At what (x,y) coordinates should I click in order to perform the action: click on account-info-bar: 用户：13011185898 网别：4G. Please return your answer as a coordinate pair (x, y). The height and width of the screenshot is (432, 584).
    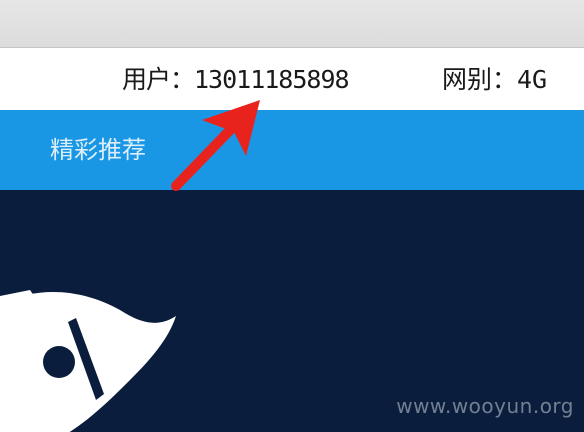
    Looking at the image, I should click on (292, 79).